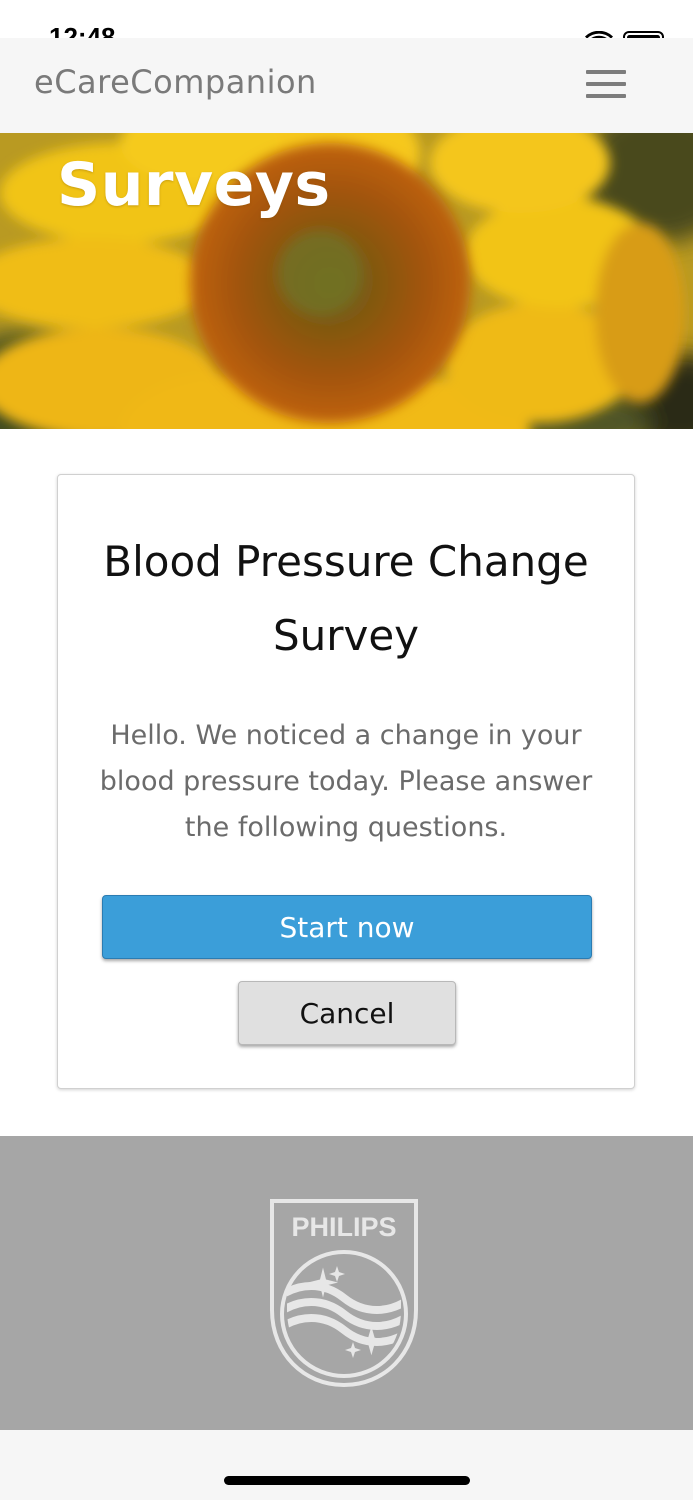  Describe the element at coordinates (346, 85) in the screenshot. I see `app-header: eCareCompanion` at that location.